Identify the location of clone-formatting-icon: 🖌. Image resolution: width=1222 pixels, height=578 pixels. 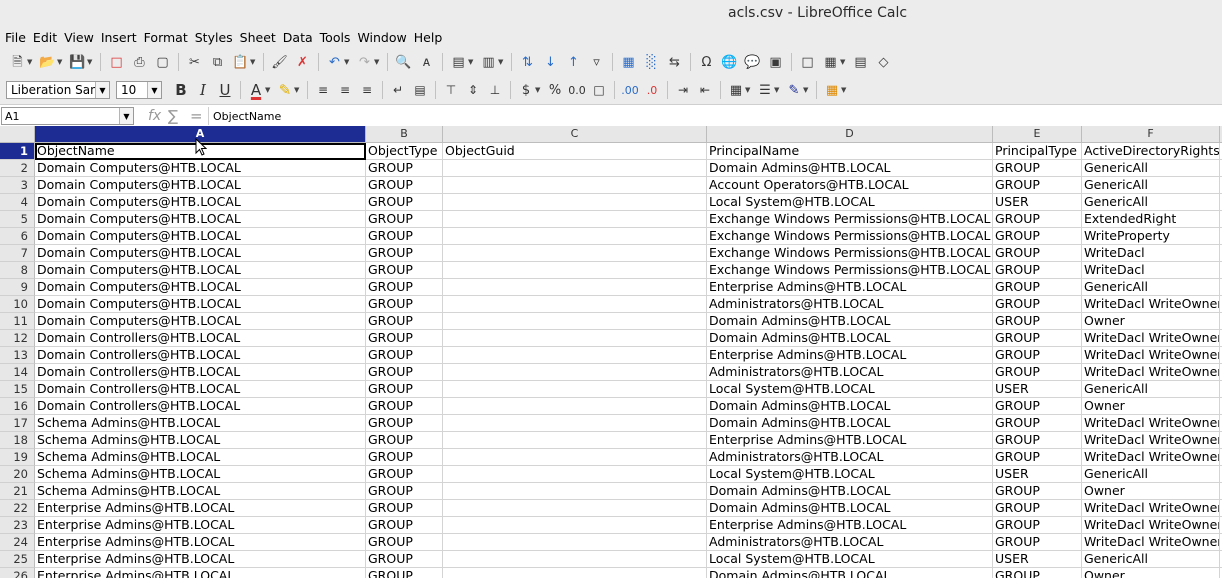
(279, 62).